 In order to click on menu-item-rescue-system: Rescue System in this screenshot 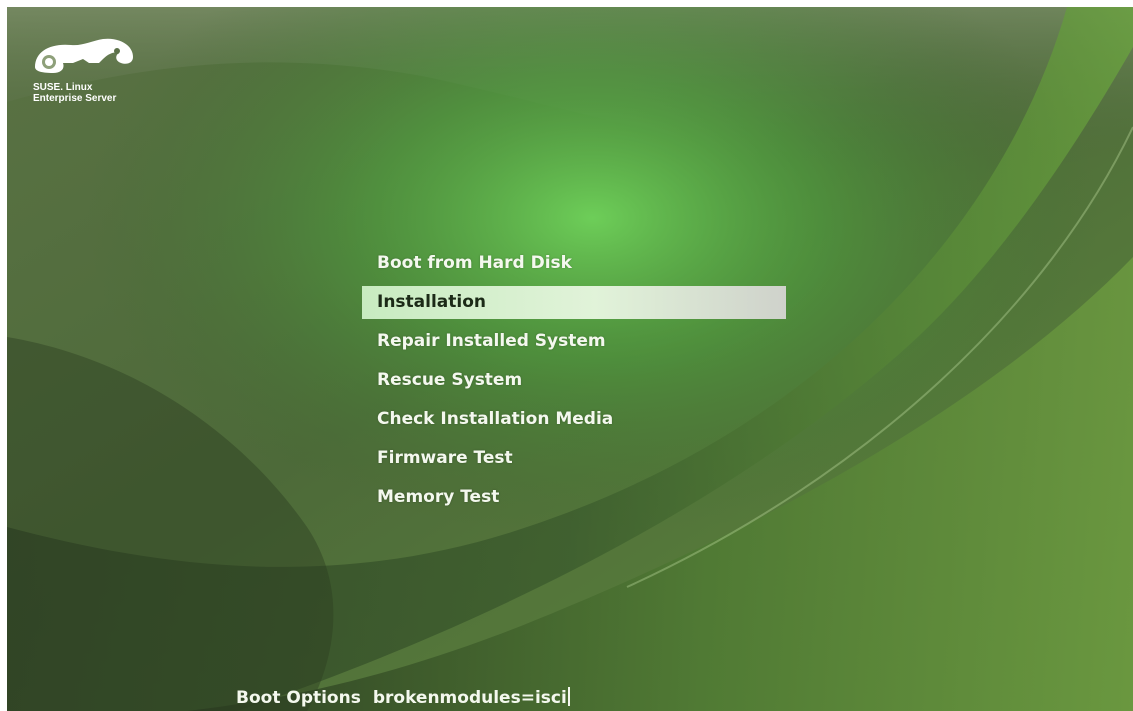, I will do `click(574, 380)`.